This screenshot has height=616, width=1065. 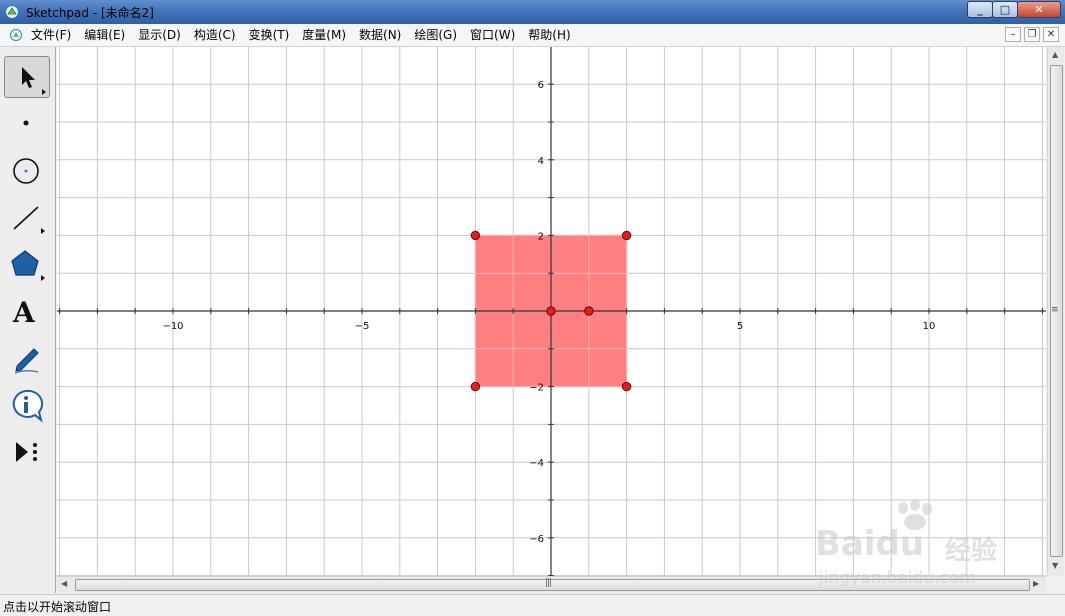 I want to click on compass-tool, so click(x=27, y=171).